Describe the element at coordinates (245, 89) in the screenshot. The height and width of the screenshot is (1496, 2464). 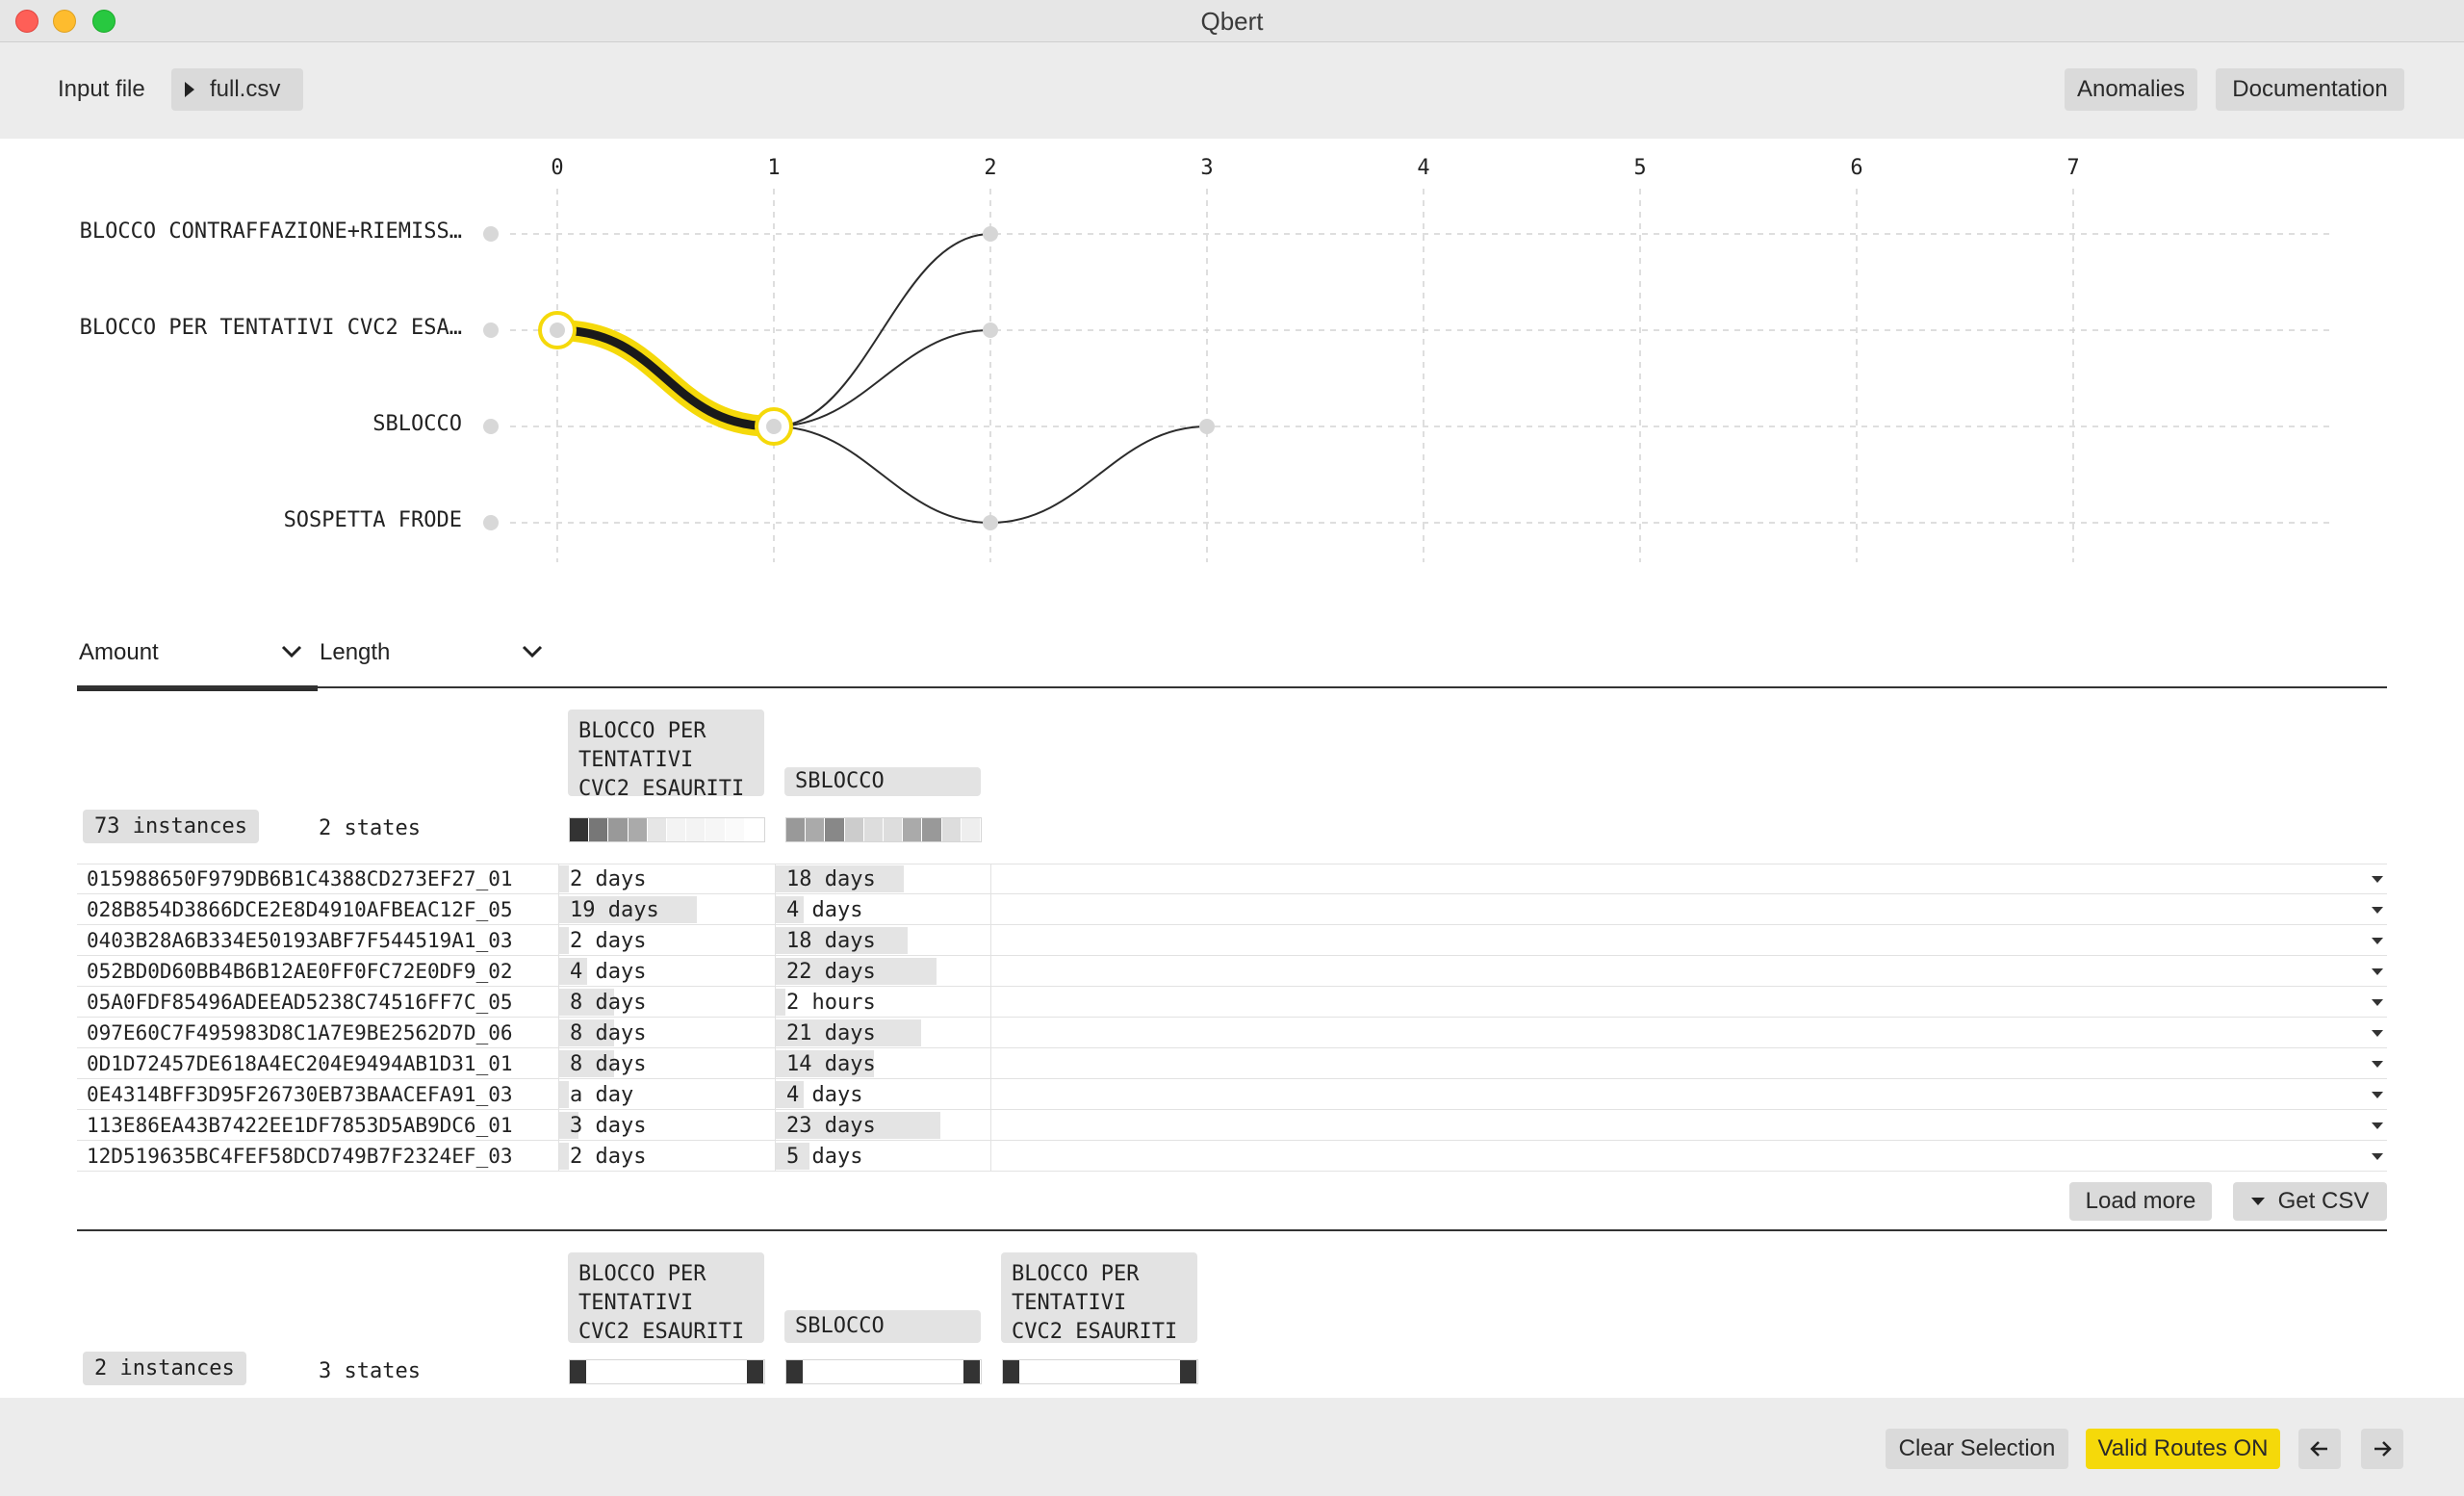
I see `file-name: full.csv` at that location.